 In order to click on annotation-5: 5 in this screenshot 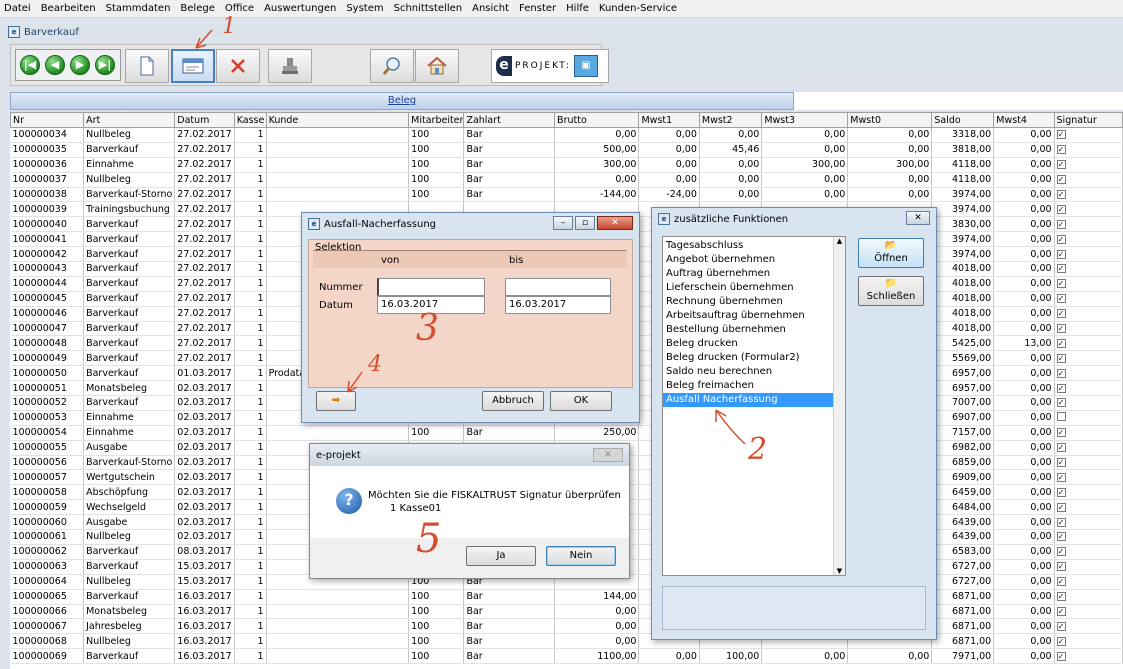, I will do `click(429, 539)`.